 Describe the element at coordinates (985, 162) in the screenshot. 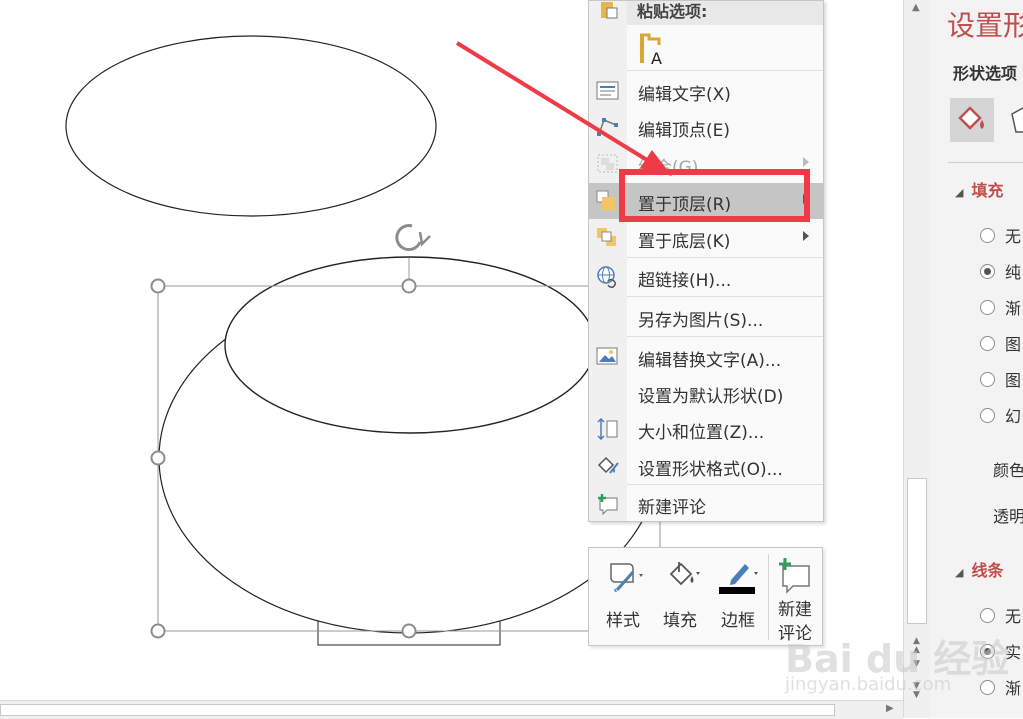

I see `panel-divider` at that location.